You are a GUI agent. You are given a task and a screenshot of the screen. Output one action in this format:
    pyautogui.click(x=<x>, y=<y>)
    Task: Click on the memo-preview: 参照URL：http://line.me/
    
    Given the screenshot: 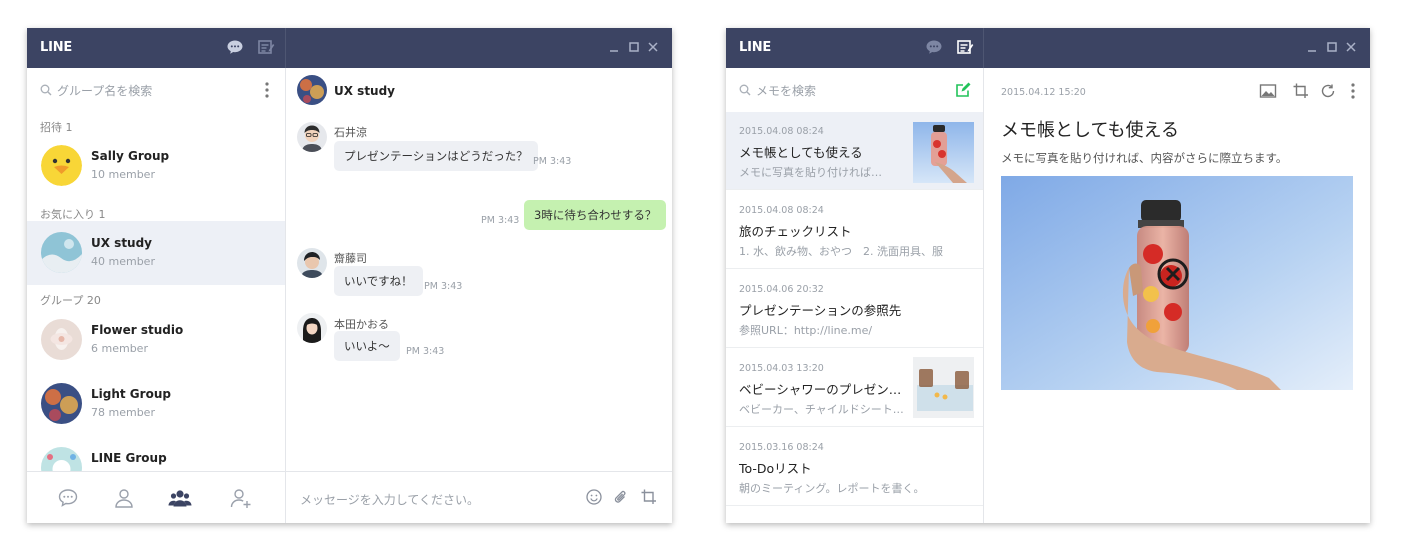 What is the action you would take?
    pyautogui.click(x=806, y=330)
    